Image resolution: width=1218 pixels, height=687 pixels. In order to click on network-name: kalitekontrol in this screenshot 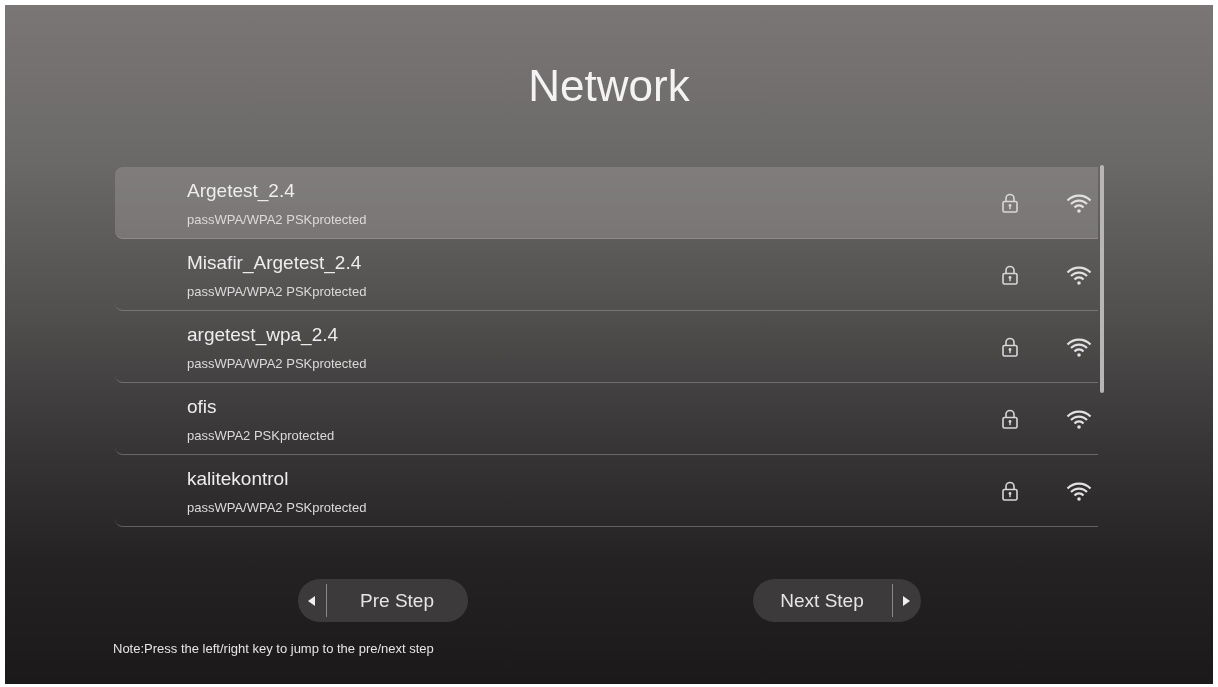, I will do `click(238, 478)`.